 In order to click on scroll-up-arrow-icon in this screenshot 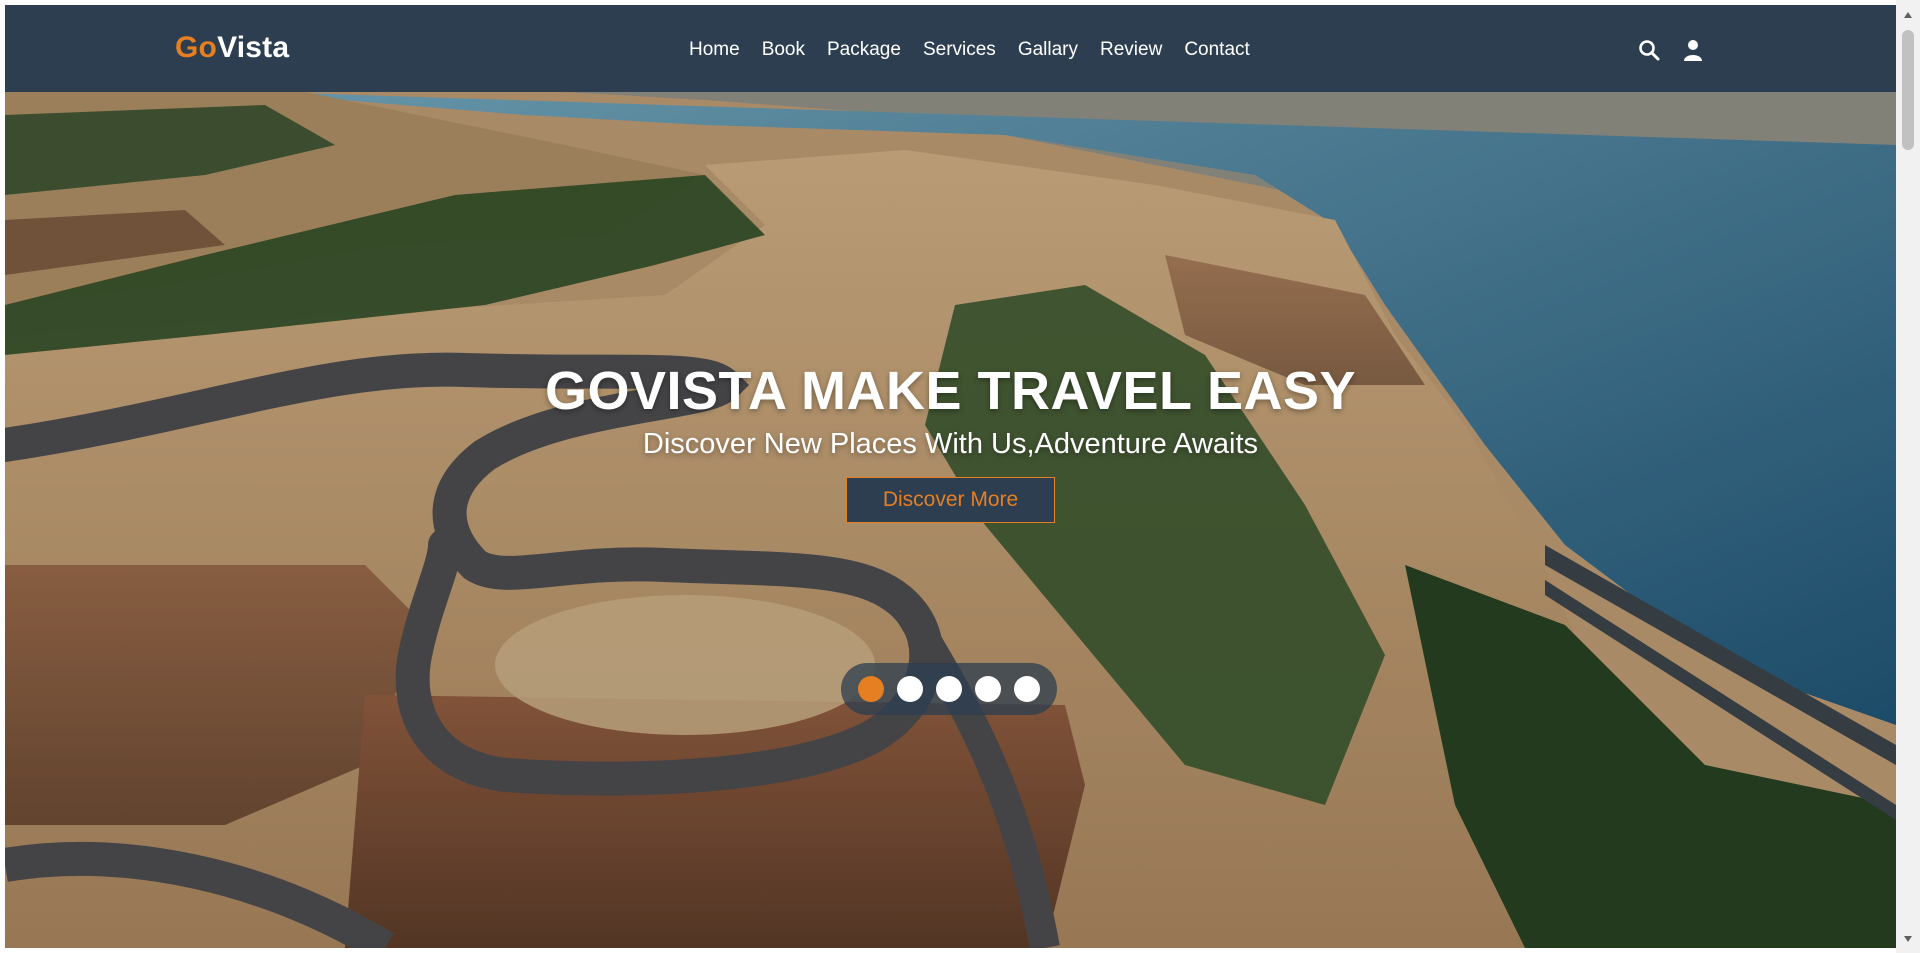, I will do `click(1908, 15)`.